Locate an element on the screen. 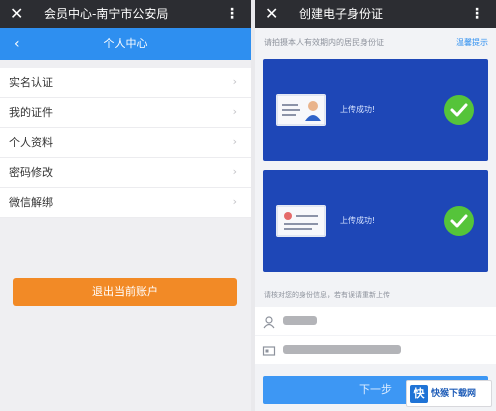 This screenshot has height=411, width=496. menu-item-profile: 个人资料 › is located at coordinates (125, 143).